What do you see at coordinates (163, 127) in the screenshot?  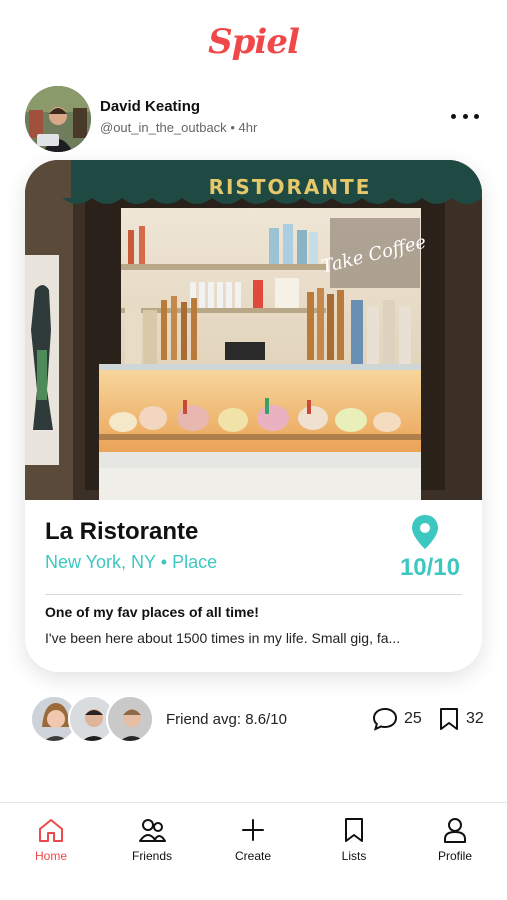 I see `author-handle: @out_in_the_outback` at bounding box center [163, 127].